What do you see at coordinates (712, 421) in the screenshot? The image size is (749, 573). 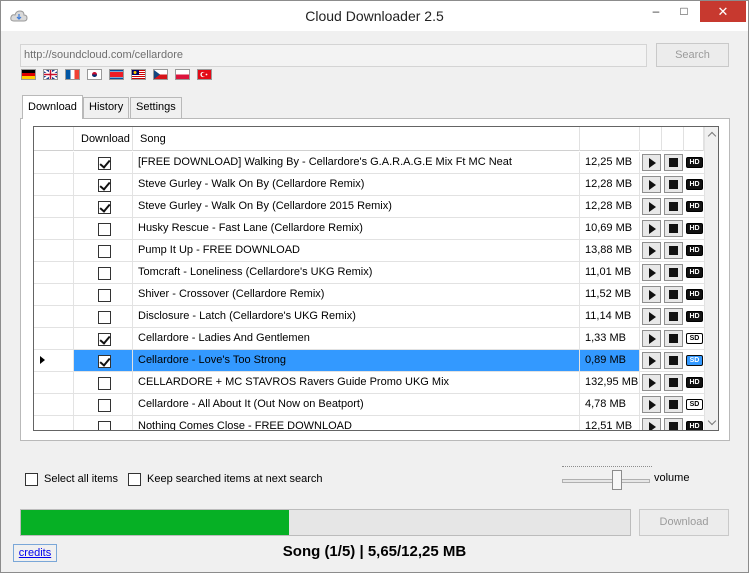 I see `scroll-down-icon` at bounding box center [712, 421].